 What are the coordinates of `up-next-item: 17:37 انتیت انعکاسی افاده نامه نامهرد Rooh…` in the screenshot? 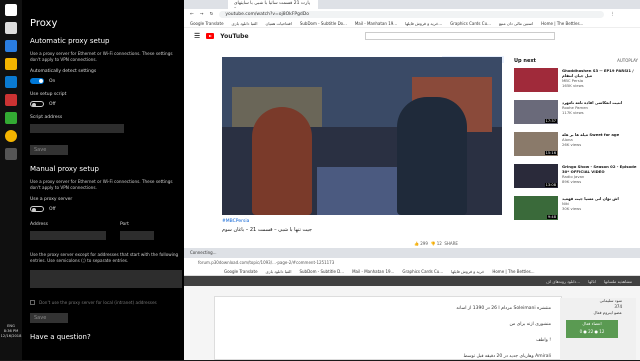 It's located at (576, 113).